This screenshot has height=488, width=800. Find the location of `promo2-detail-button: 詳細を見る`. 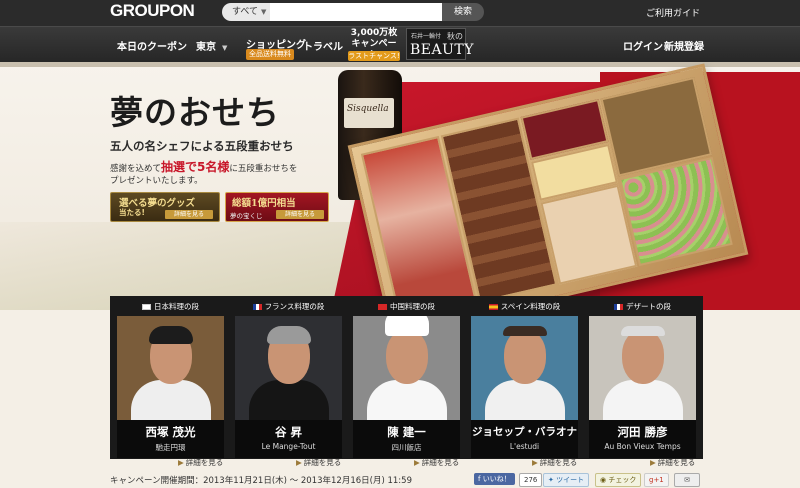

promo2-detail-button: 詳細を見る is located at coordinates (300, 214).